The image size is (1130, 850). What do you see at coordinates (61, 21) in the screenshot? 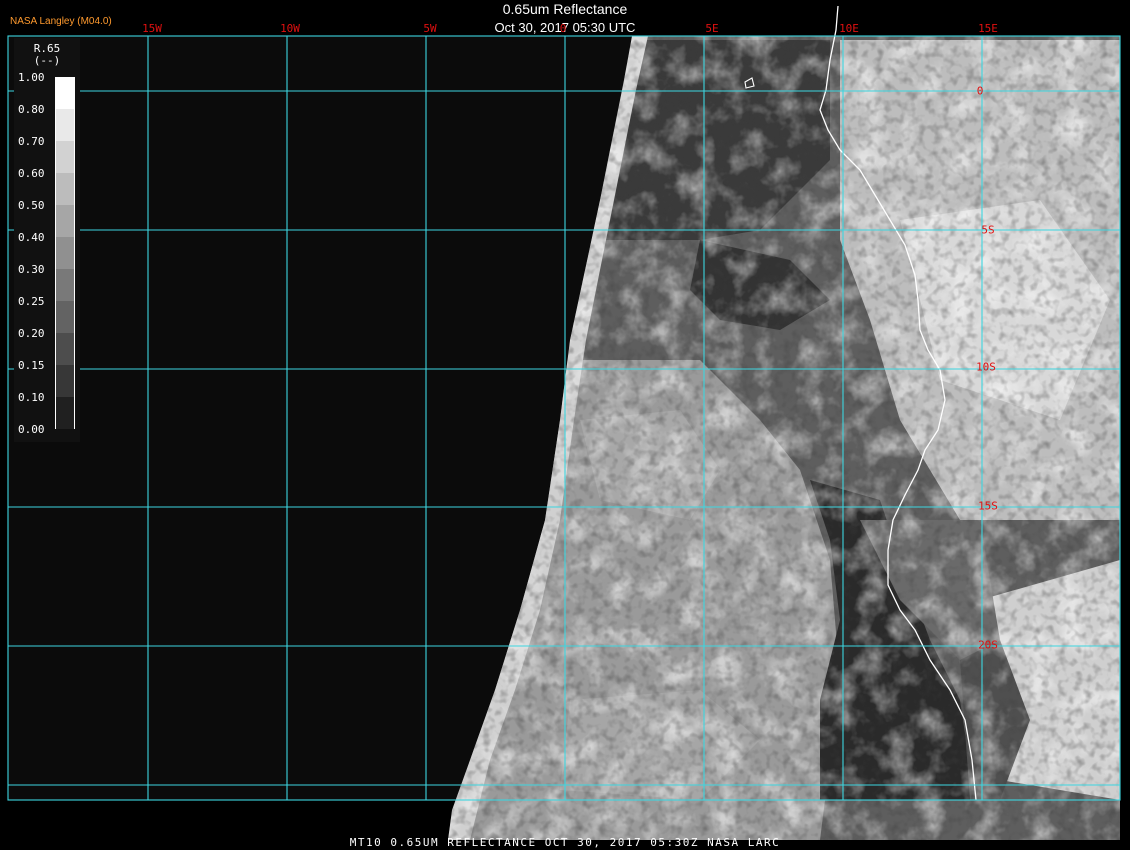
I see `organization-label: NASA Langley (M04.0)` at bounding box center [61, 21].